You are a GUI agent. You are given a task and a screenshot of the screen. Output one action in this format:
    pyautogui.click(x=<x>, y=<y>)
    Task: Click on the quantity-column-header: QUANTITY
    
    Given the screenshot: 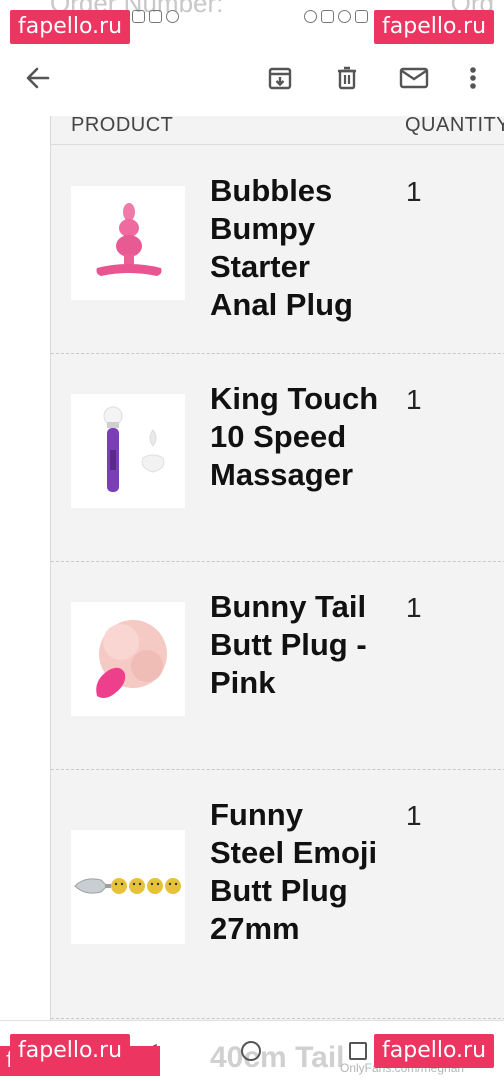 What is the action you would take?
    pyautogui.click(x=454, y=126)
    